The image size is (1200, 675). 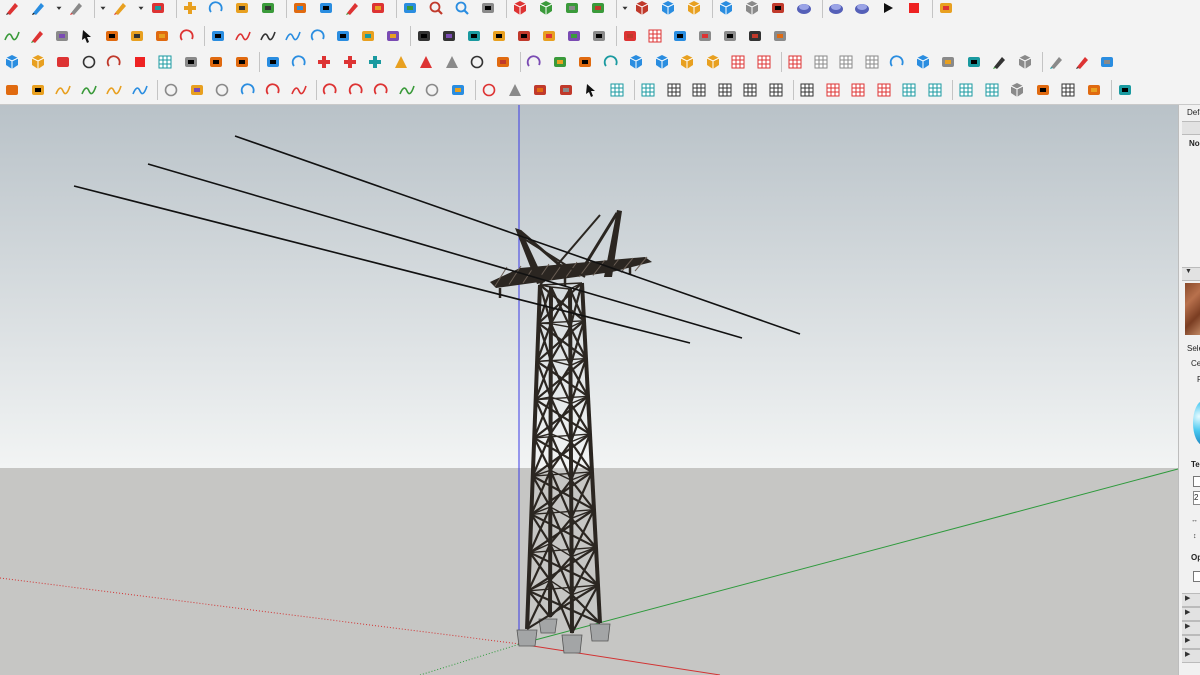 What do you see at coordinates (458, 90) in the screenshot?
I see `wrench-button` at bounding box center [458, 90].